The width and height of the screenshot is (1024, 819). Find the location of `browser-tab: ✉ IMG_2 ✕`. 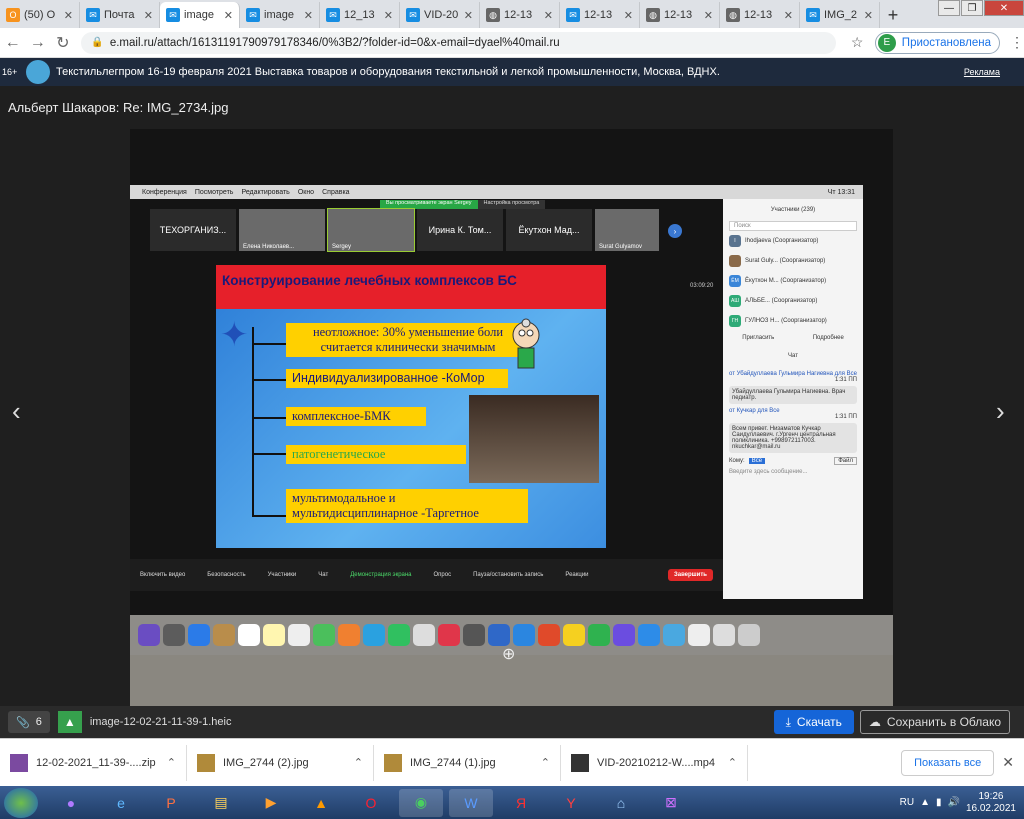

browser-tab: ✉ IMG_2 ✕ is located at coordinates (840, 15).